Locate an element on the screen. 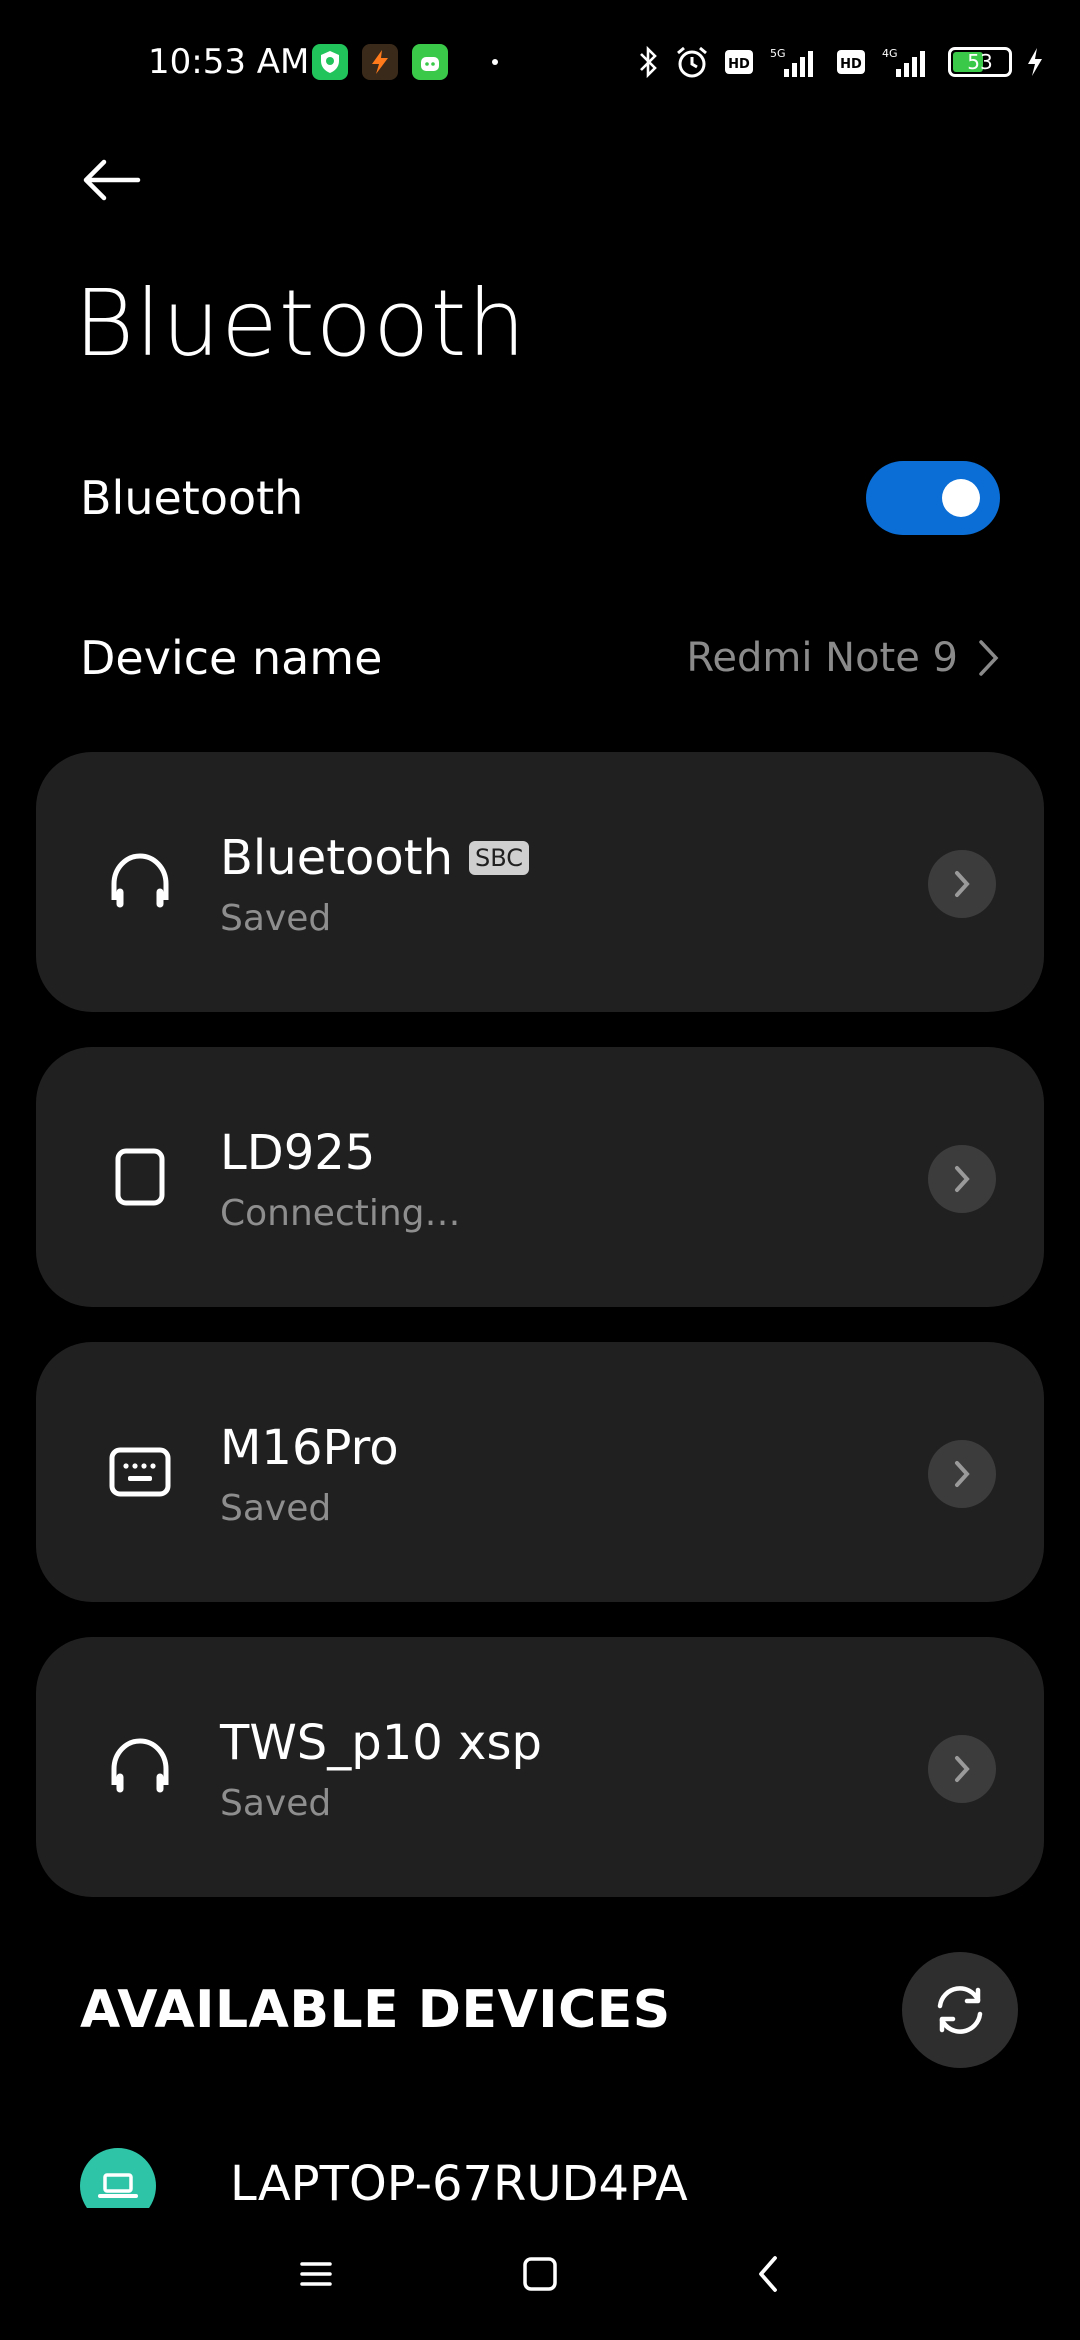 The width and height of the screenshot is (1080, 2340). paired-device-card: TWS_p10 xsp Saved is located at coordinates (540, 1767).